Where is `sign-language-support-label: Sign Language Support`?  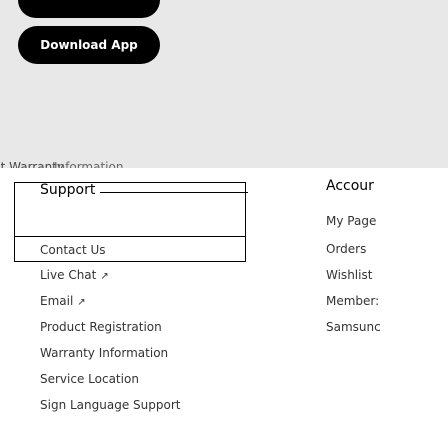 sign-language-support-label: Sign Language Support is located at coordinates (110, 405).